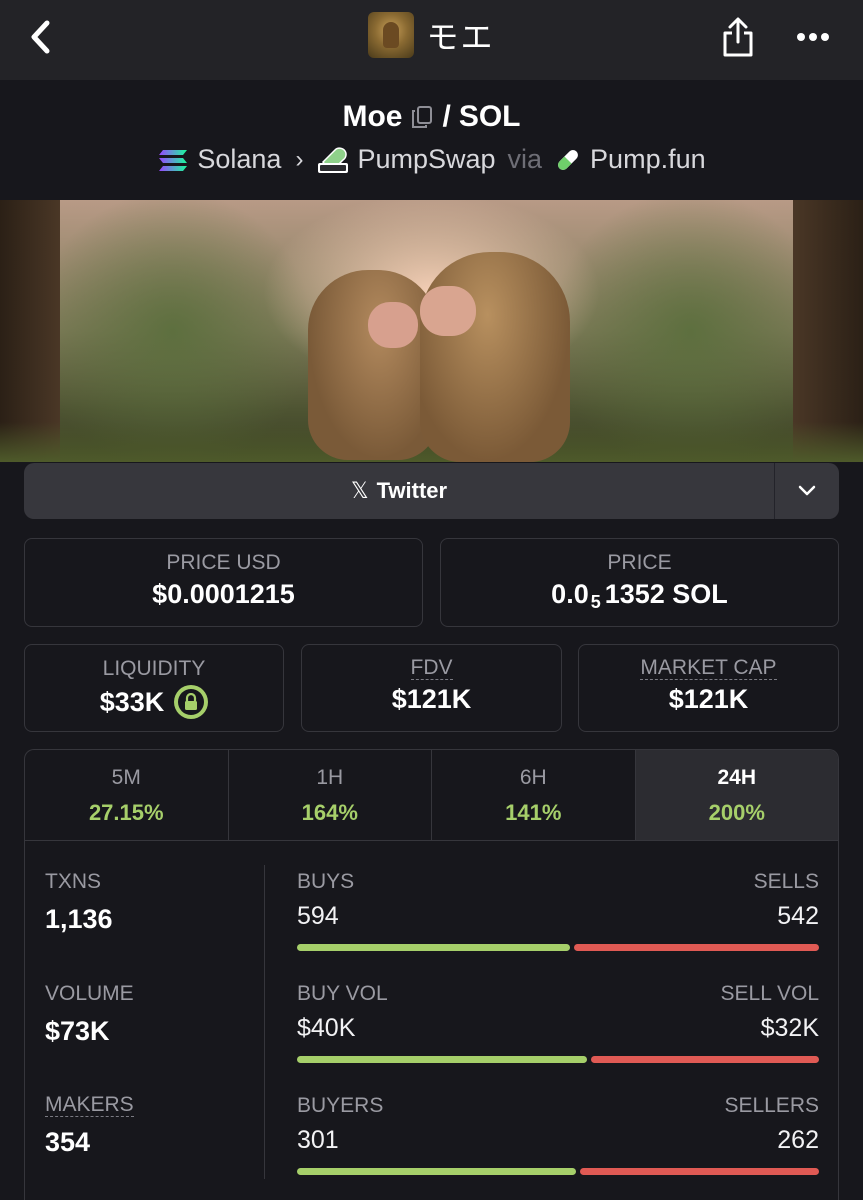 The height and width of the screenshot is (1200, 863). I want to click on price-usd-card: PRICE USD $0.0001215, so click(223, 582).